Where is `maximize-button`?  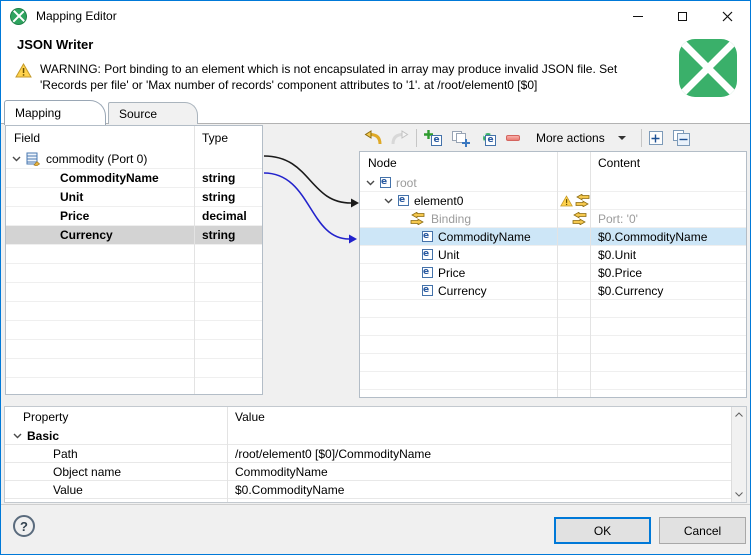 maximize-button is located at coordinates (682, 16).